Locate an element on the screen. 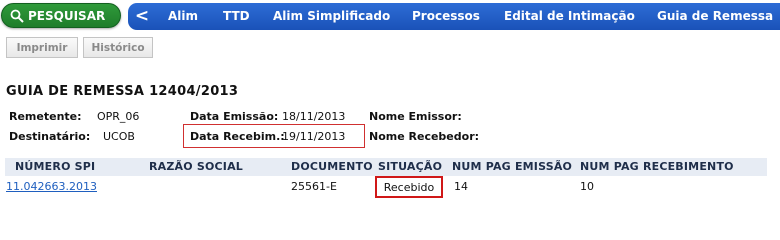 Image resolution: width=780 pixels, height=240 pixels. column-header-num-pag-recebimento: NUM PAG RECEBIMENTO is located at coordinates (657, 166).